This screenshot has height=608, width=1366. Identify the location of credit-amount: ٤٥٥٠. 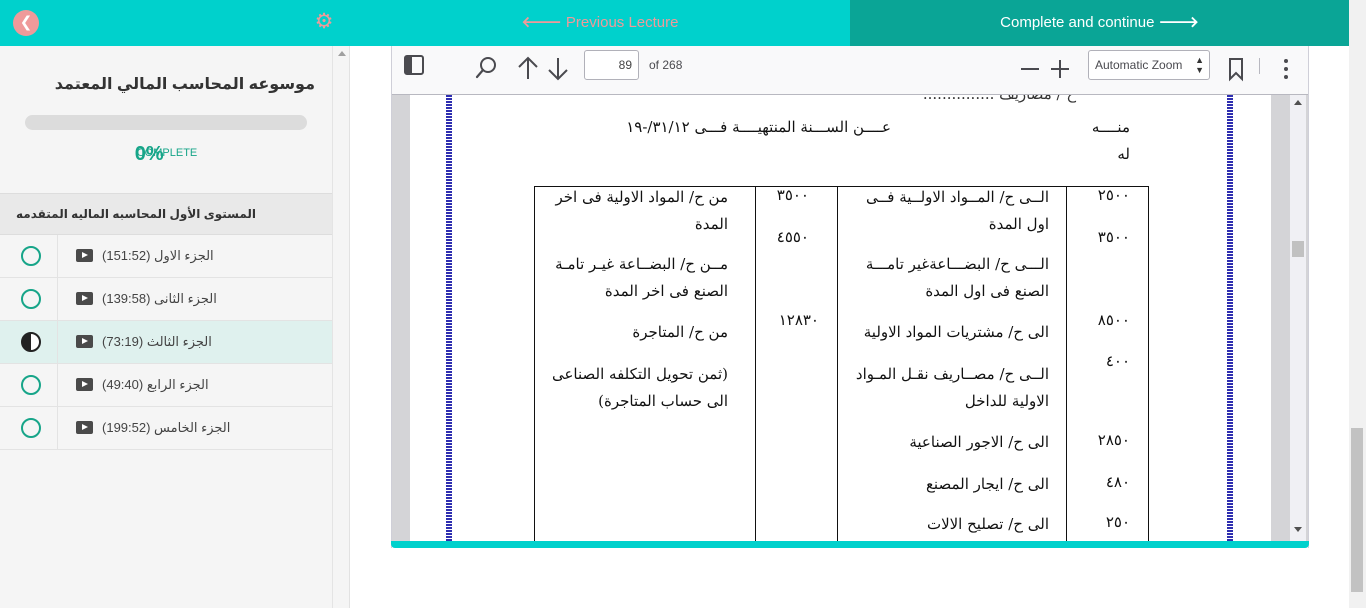
(792, 237).